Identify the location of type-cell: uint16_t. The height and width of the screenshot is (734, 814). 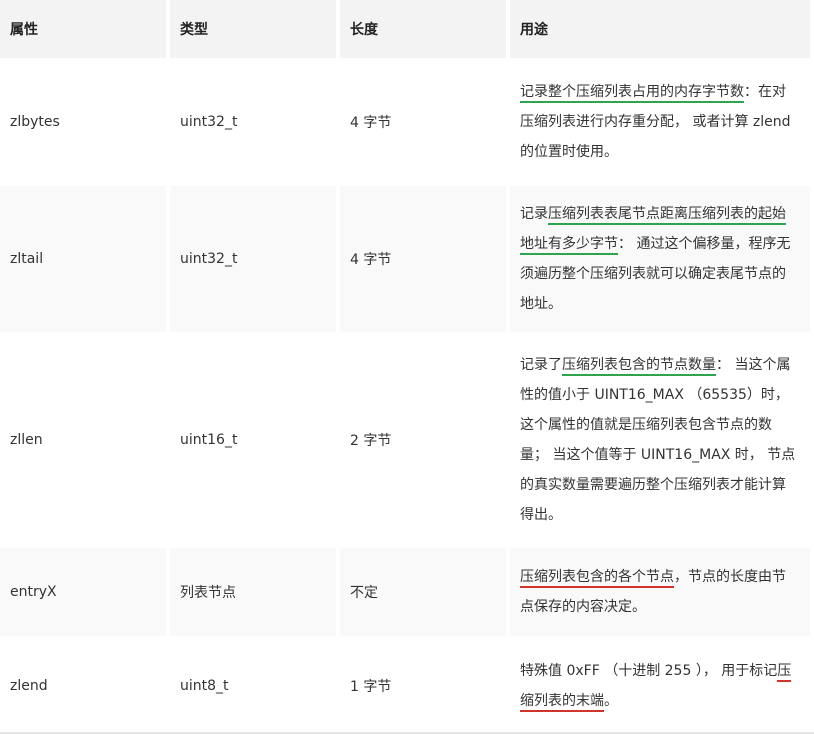
(253, 440).